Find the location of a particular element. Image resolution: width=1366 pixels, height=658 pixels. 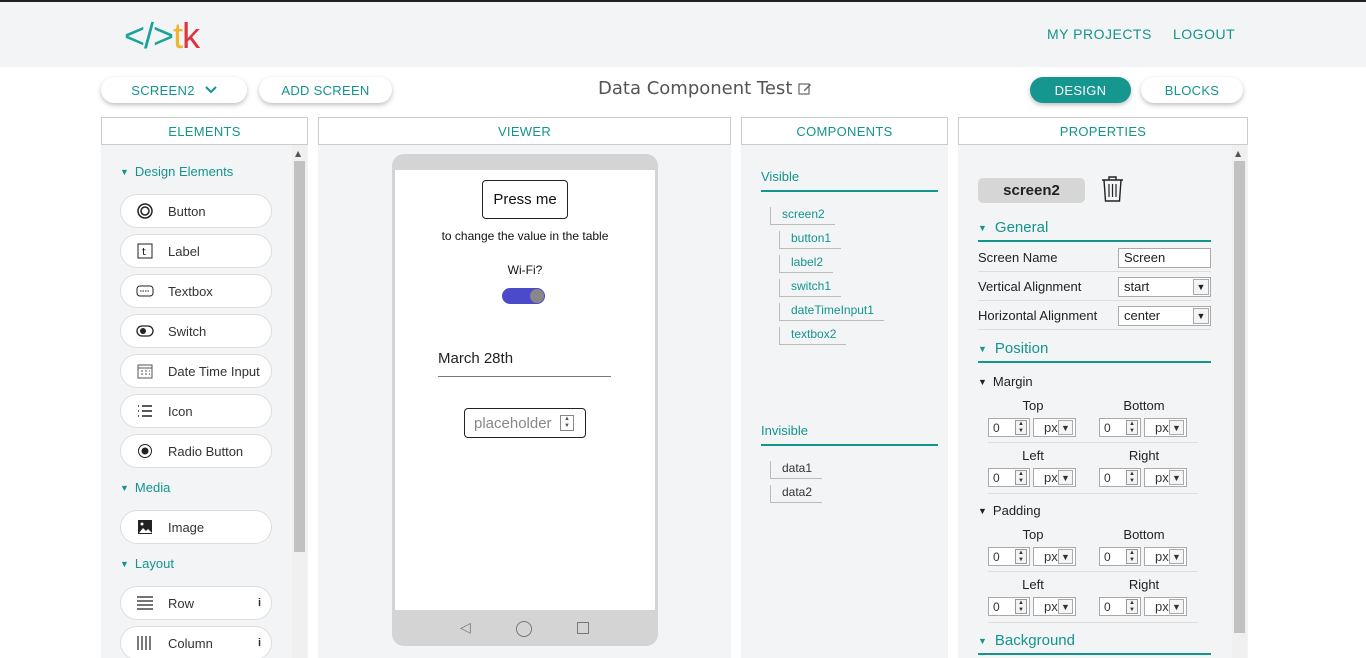

padding-left-unit: px ▼ is located at coordinates (1054, 606).